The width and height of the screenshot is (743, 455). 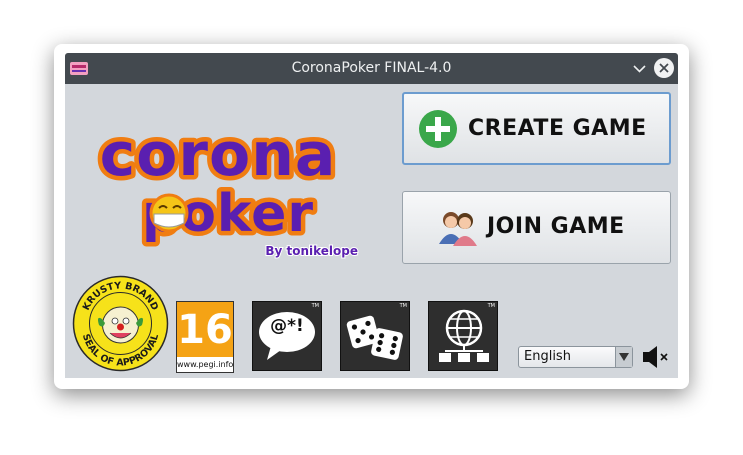 What do you see at coordinates (656, 357) in the screenshot?
I see `speaker-muted-icon` at bounding box center [656, 357].